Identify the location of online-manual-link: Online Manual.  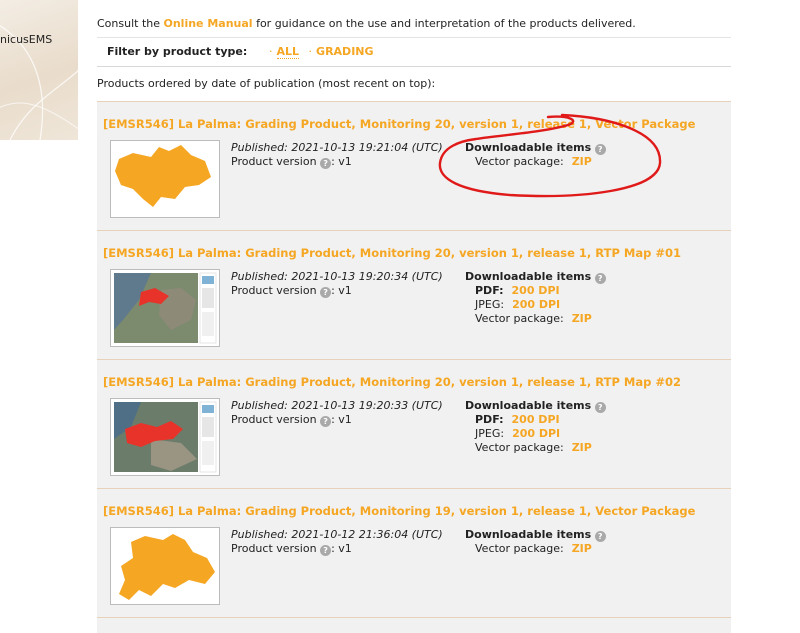
(208, 23).